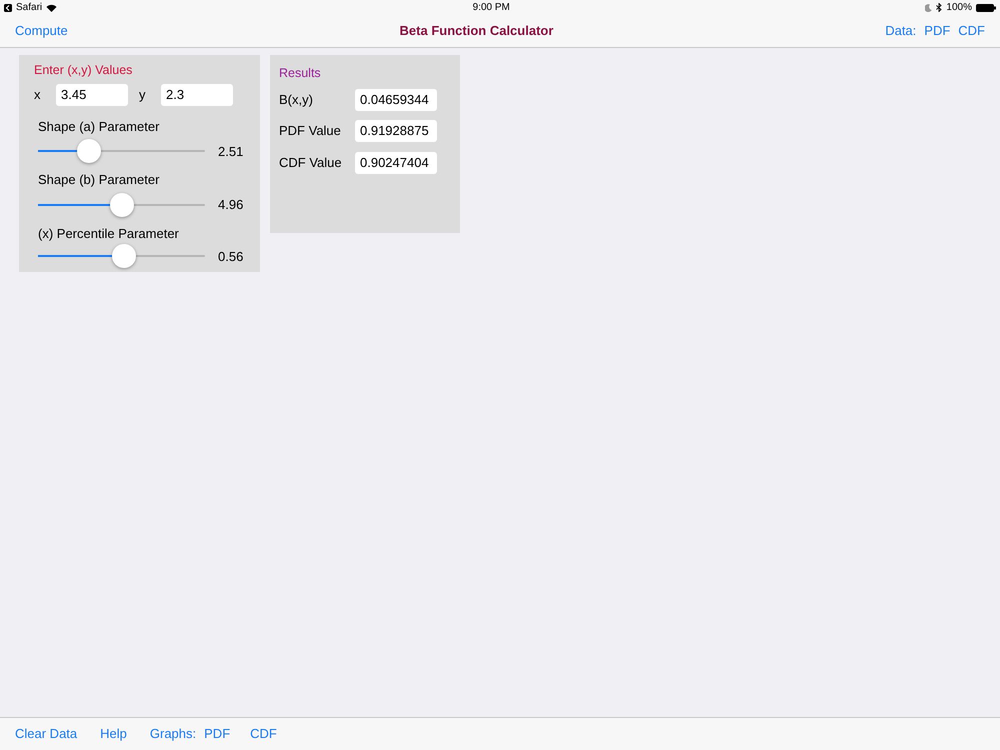 The width and height of the screenshot is (1000, 750). What do you see at coordinates (296, 100) in the screenshot?
I see `result-label: B(x,y)` at bounding box center [296, 100].